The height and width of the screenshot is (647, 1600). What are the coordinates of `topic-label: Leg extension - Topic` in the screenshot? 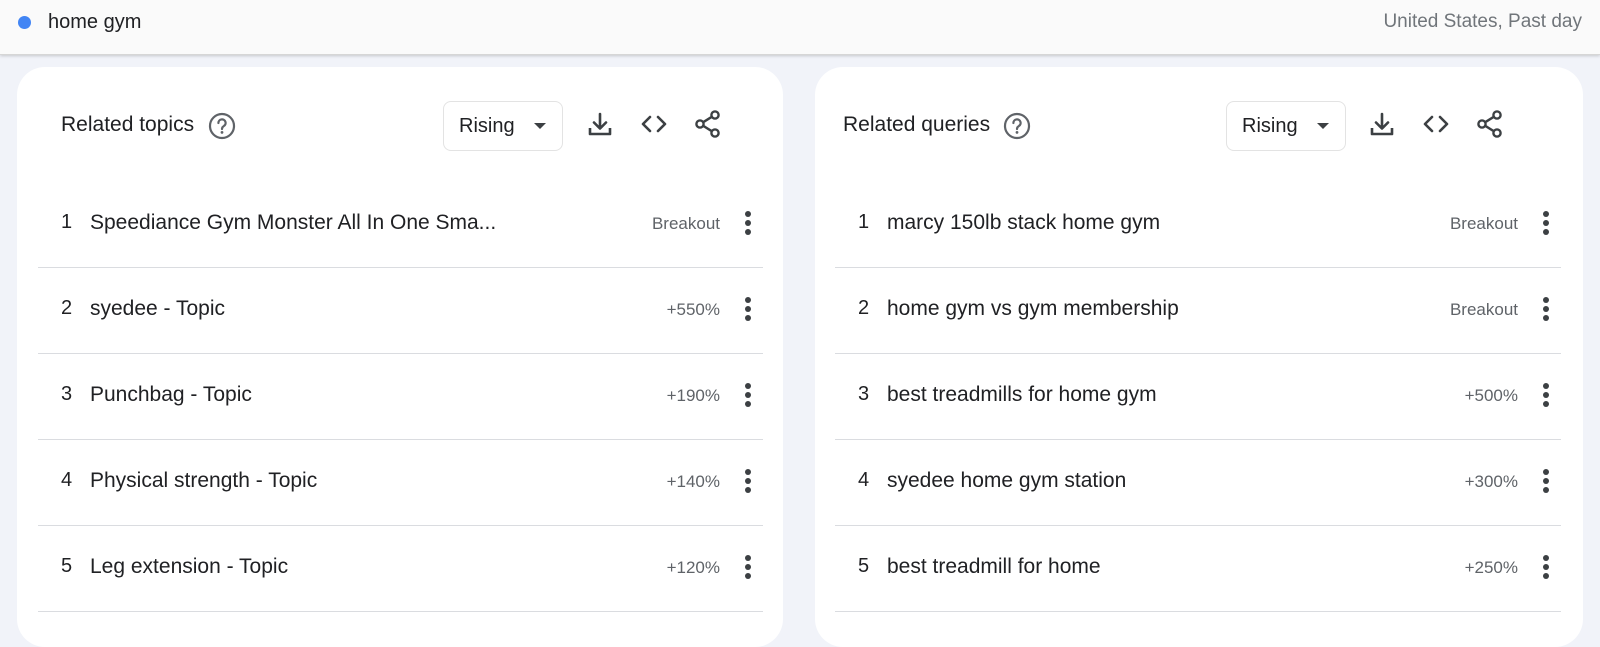 It's located at (189, 567).